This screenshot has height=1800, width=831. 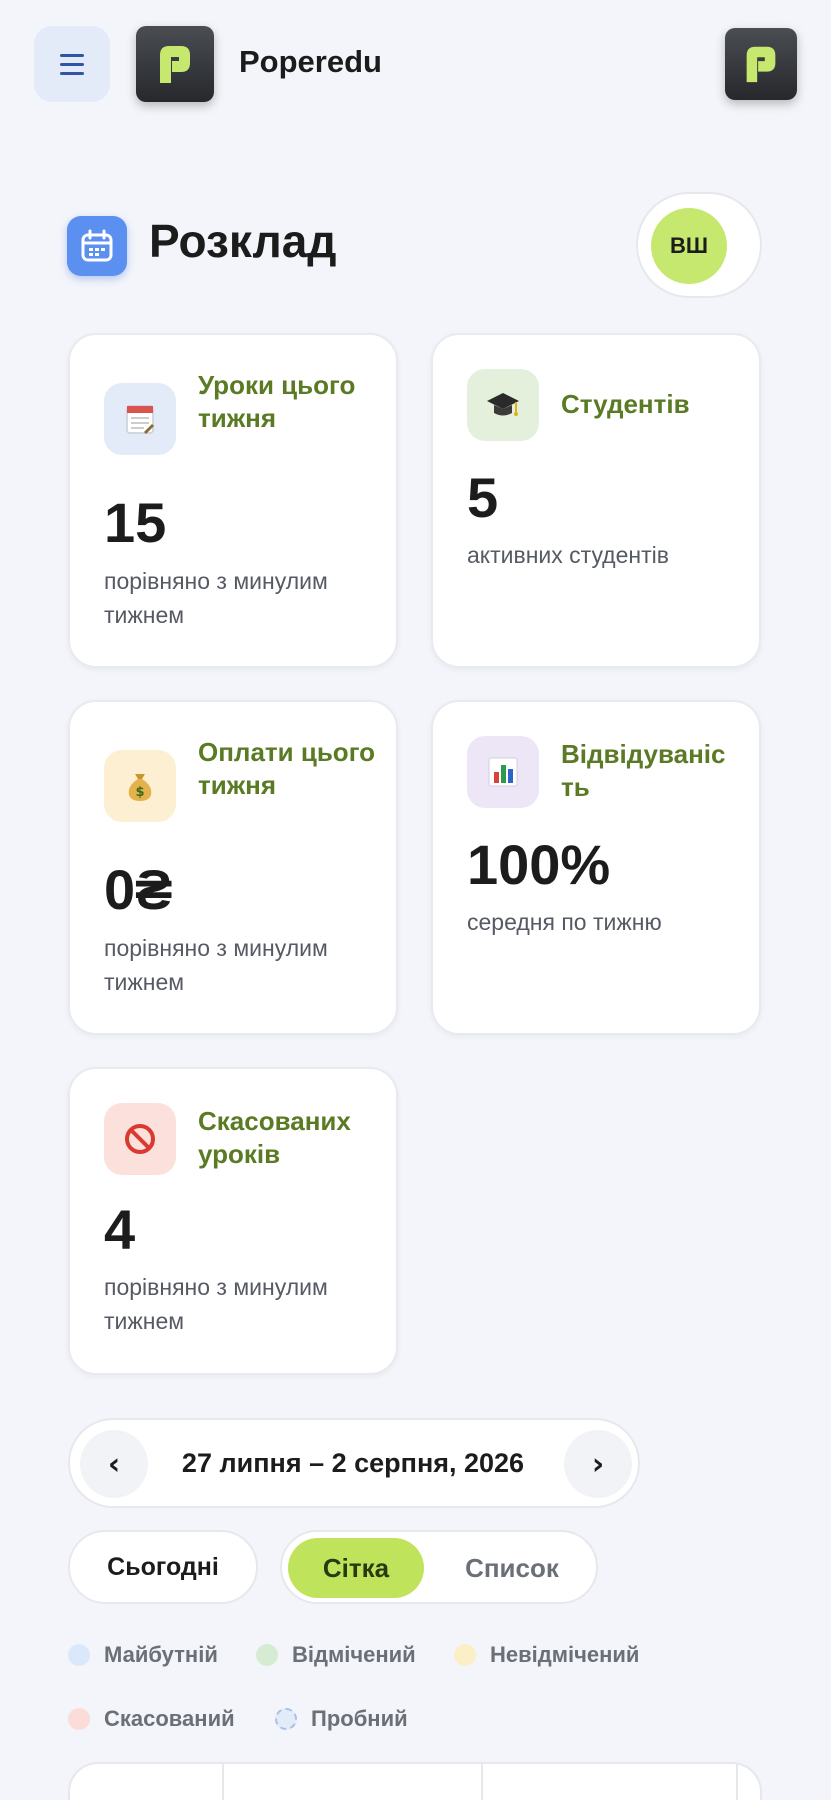 What do you see at coordinates (243, 241) in the screenshot?
I see `page-title: Розклад` at bounding box center [243, 241].